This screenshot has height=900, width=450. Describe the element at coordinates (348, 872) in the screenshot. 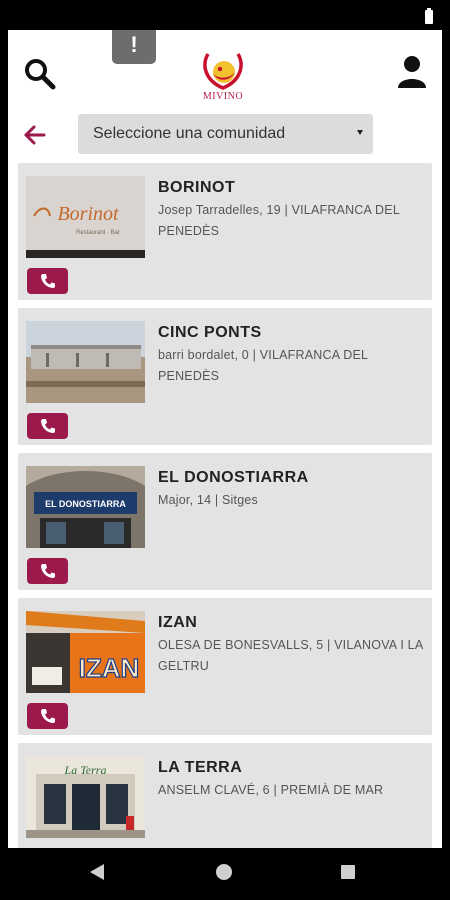

I see `nav-recents-icon` at that location.